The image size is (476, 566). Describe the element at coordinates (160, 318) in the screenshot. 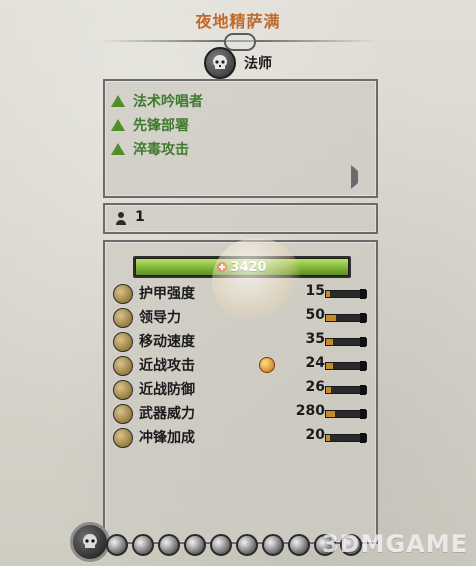

I see `stat-name: 领导力` at that location.